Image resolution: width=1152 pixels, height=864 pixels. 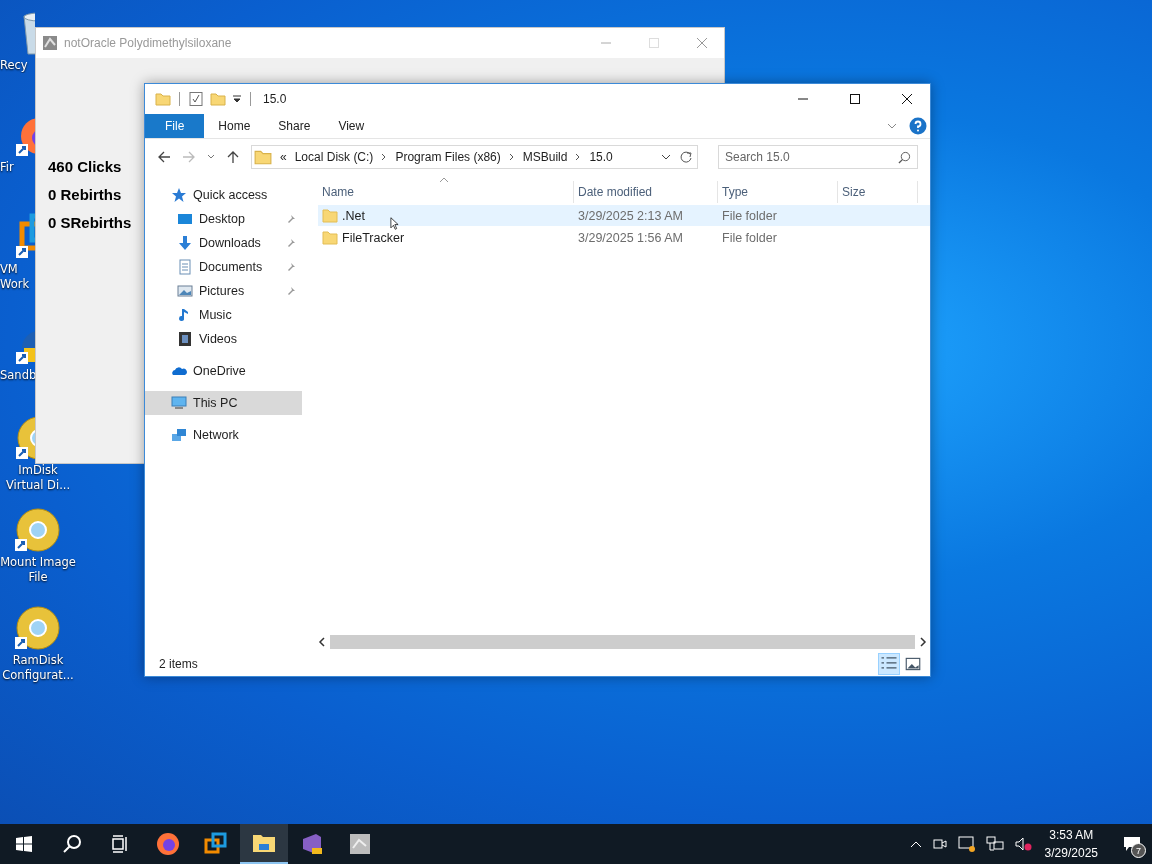 What do you see at coordinates (630, 215) in the screenshot?
I see `date-cell-text: 3/29/2025 2:13 AM` at bounding box center [630, 215].